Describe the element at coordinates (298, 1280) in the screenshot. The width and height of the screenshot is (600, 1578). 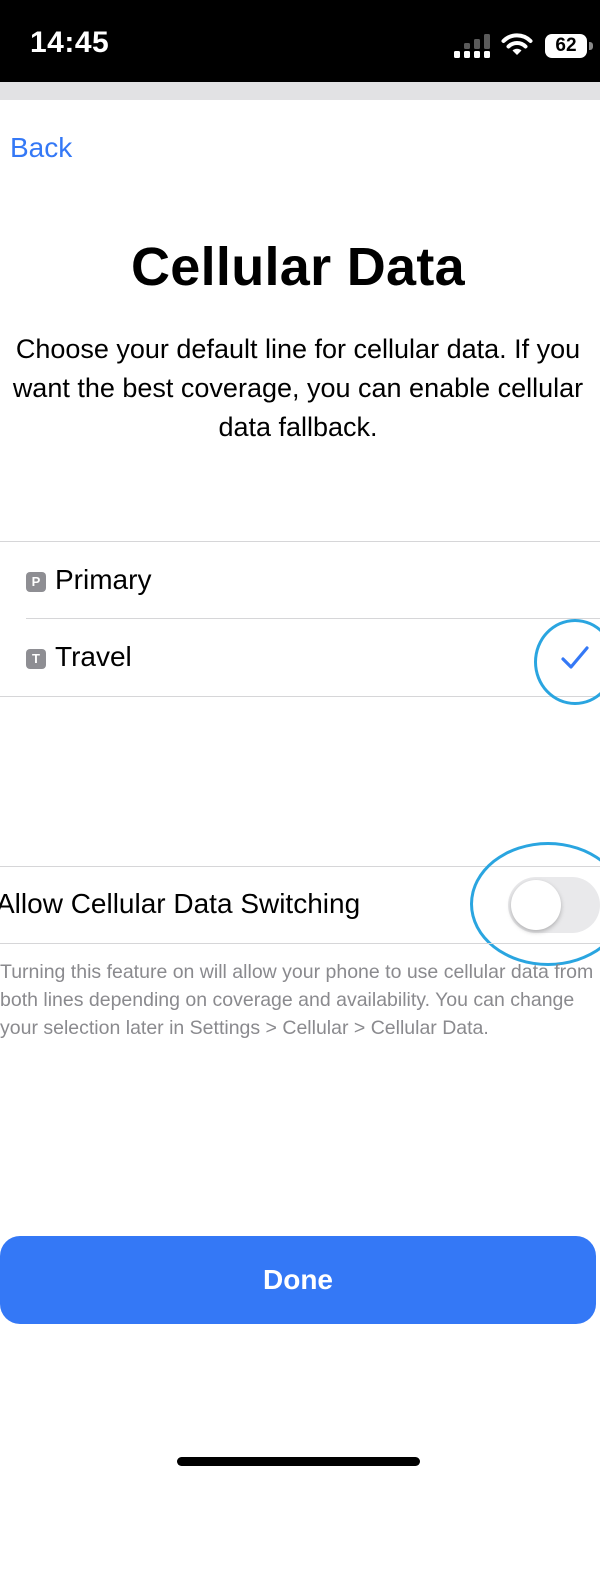
I see `done-button: Done` at that location.